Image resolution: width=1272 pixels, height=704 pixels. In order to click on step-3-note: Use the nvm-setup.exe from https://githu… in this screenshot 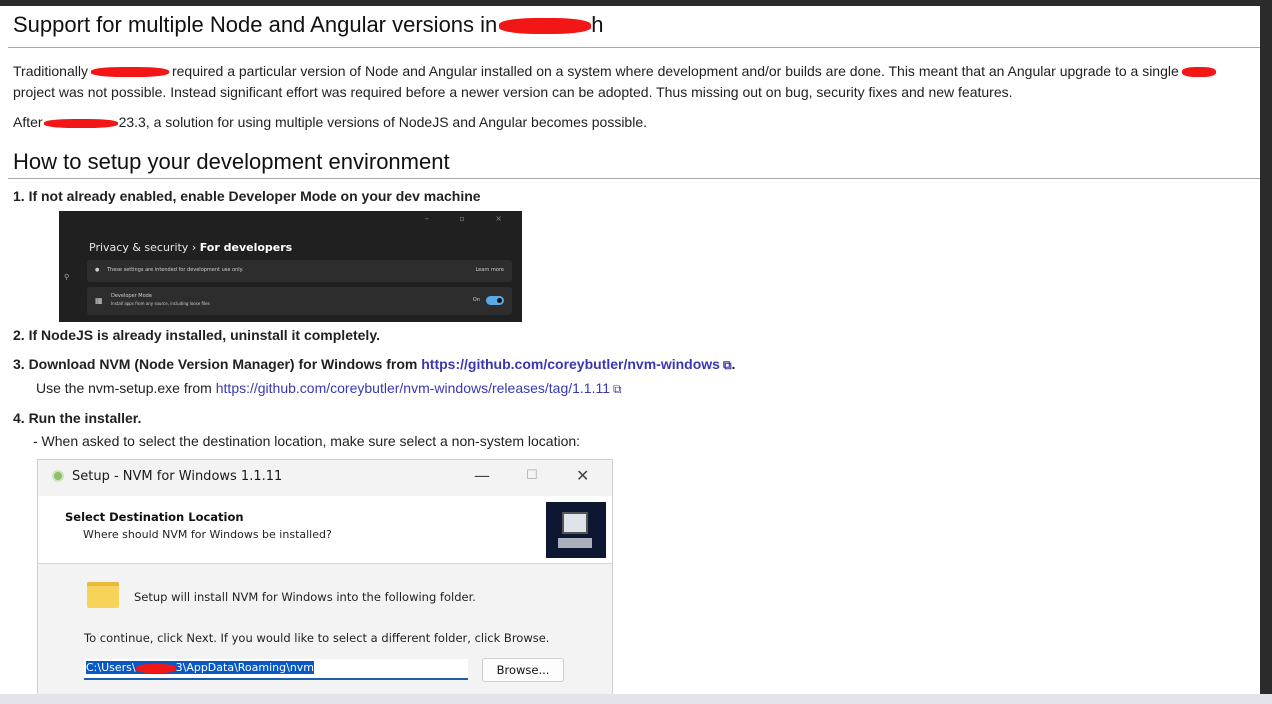, I will do `click(329, 388)`.